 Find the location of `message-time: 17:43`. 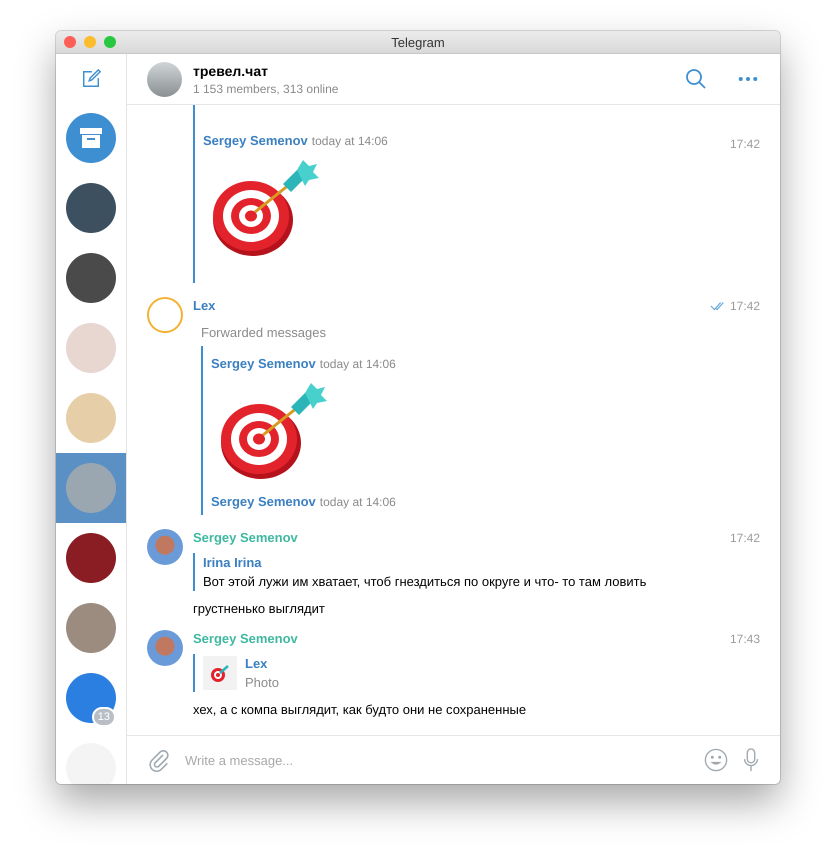

message-time: 17:43 is located at coordinates (745, 639).